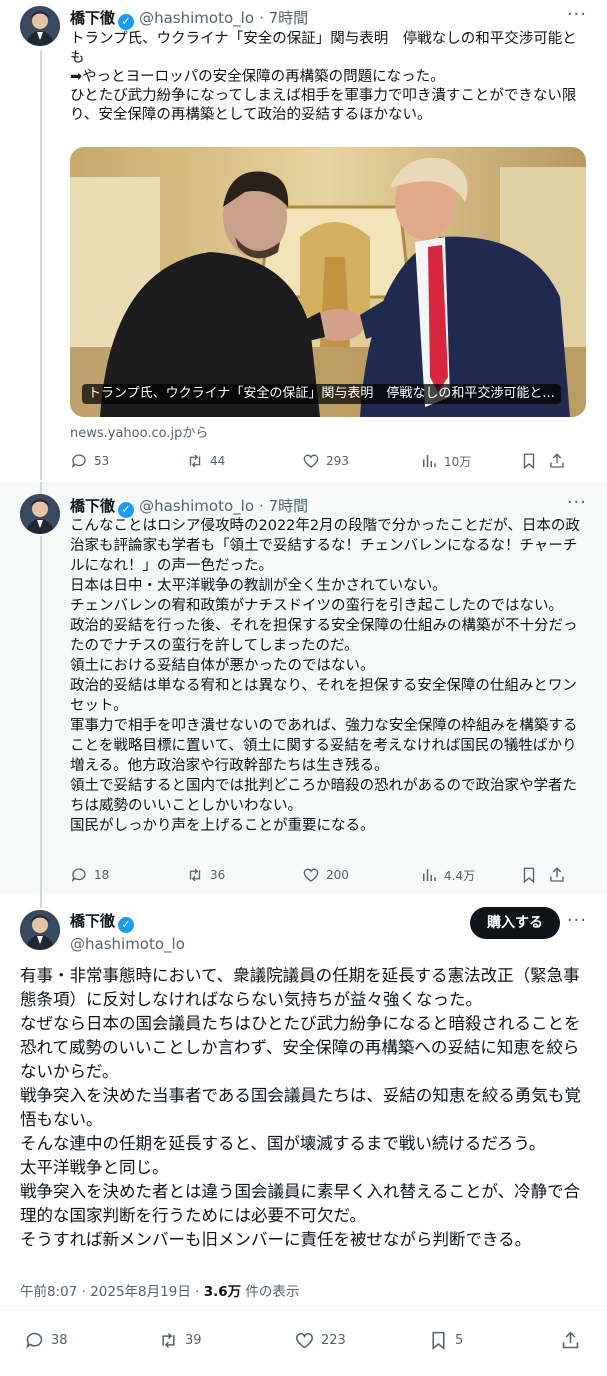 This screenshot has width=607, height=1376. I want to click on action-bar: 38 39 223 5, so click(303, 1341).